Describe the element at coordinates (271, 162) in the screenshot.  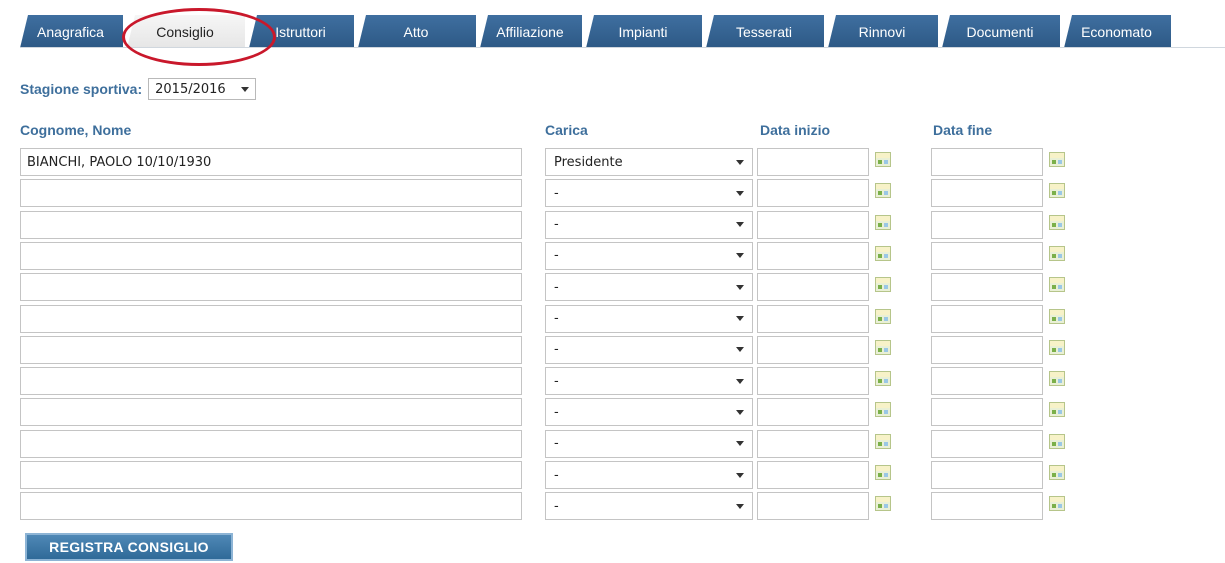
I see `member-name-field: BIANCHI, PAOLO 10/10/1930` at that location.